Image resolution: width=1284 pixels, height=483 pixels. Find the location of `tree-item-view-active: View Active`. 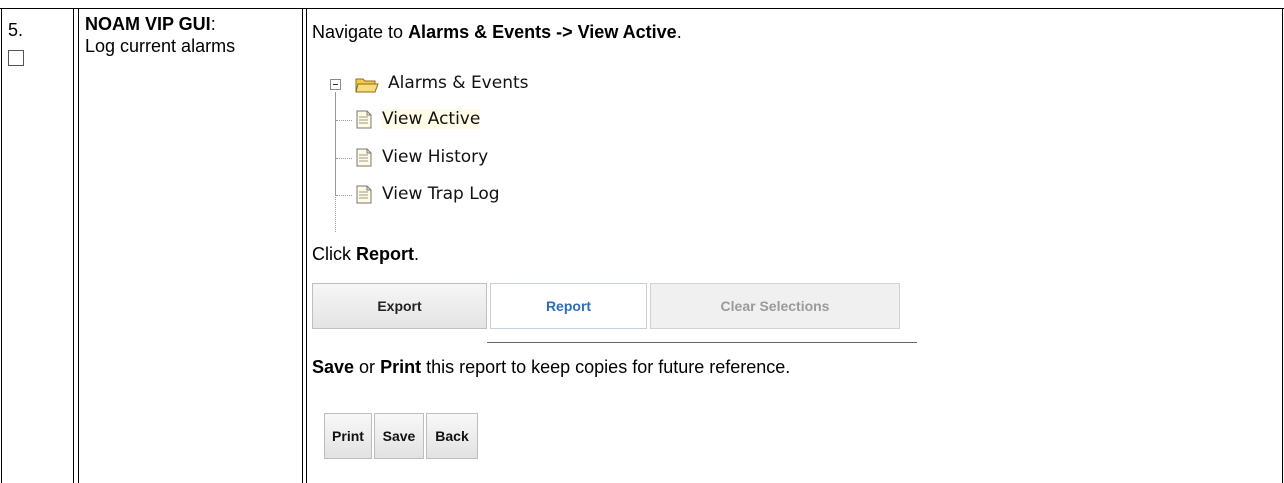

tree-item-view-active: View Active is located at coordinates (431, 119).